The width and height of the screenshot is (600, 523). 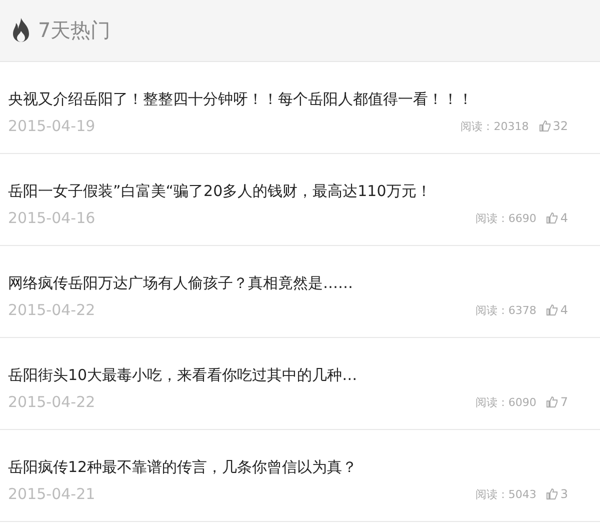 What do you see at coordinates (505, 494) in the screenshot?
I see `read-count: 阅读：5043` at bounding box center [505, 494].